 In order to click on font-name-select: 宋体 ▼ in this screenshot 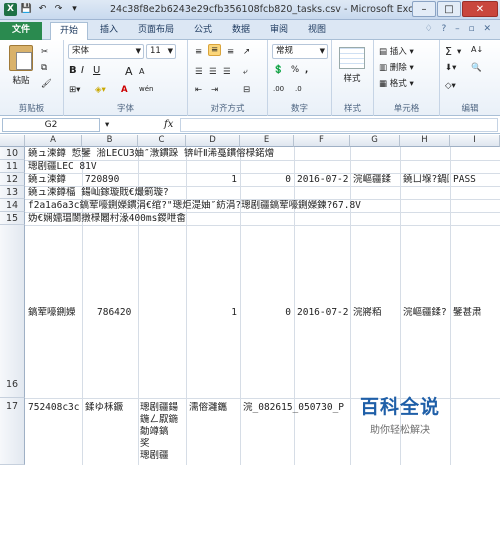, I will do `click(106, 51)`.